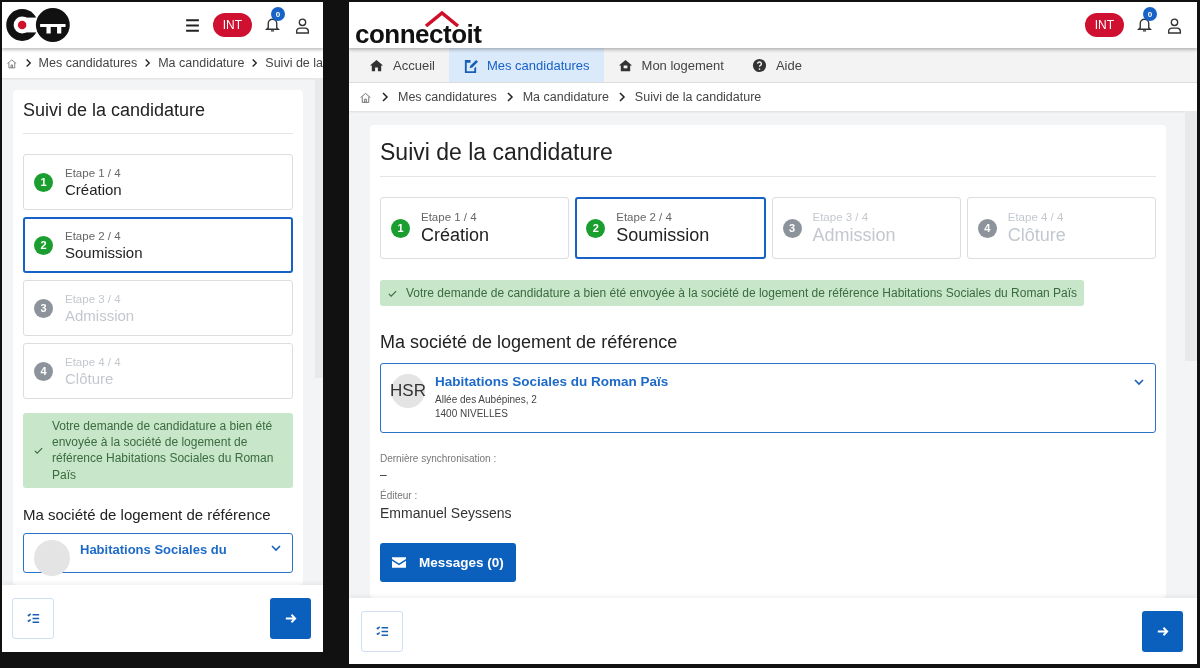  Describe the element at coordinates (294, 63) in the screenshot. I see `breadcrumb-link: Suivi de la` at that location.